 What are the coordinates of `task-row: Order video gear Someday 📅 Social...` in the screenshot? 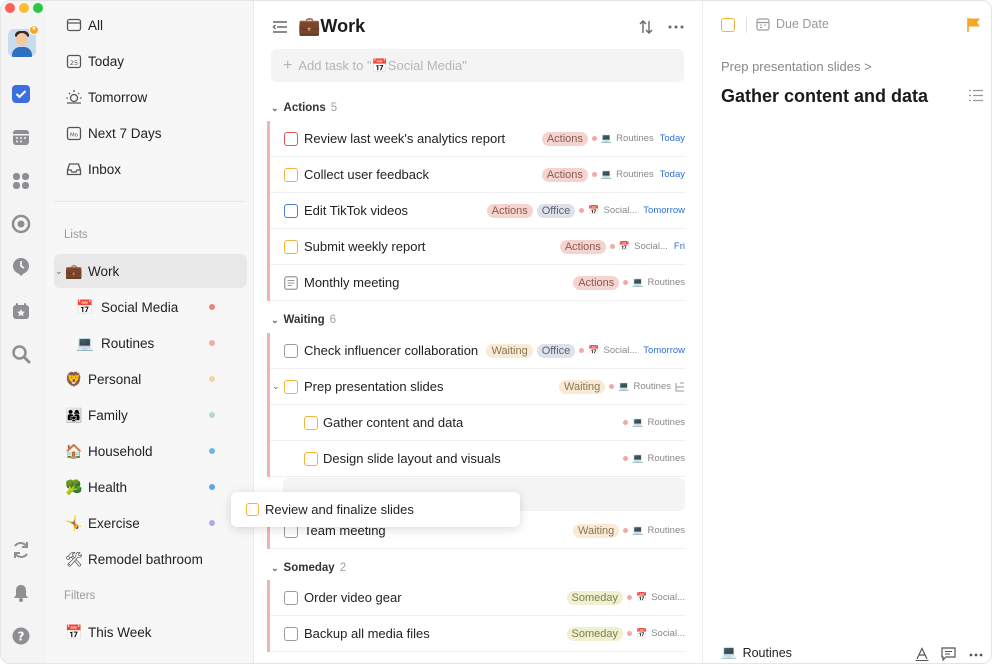 It's located at (476, 598).